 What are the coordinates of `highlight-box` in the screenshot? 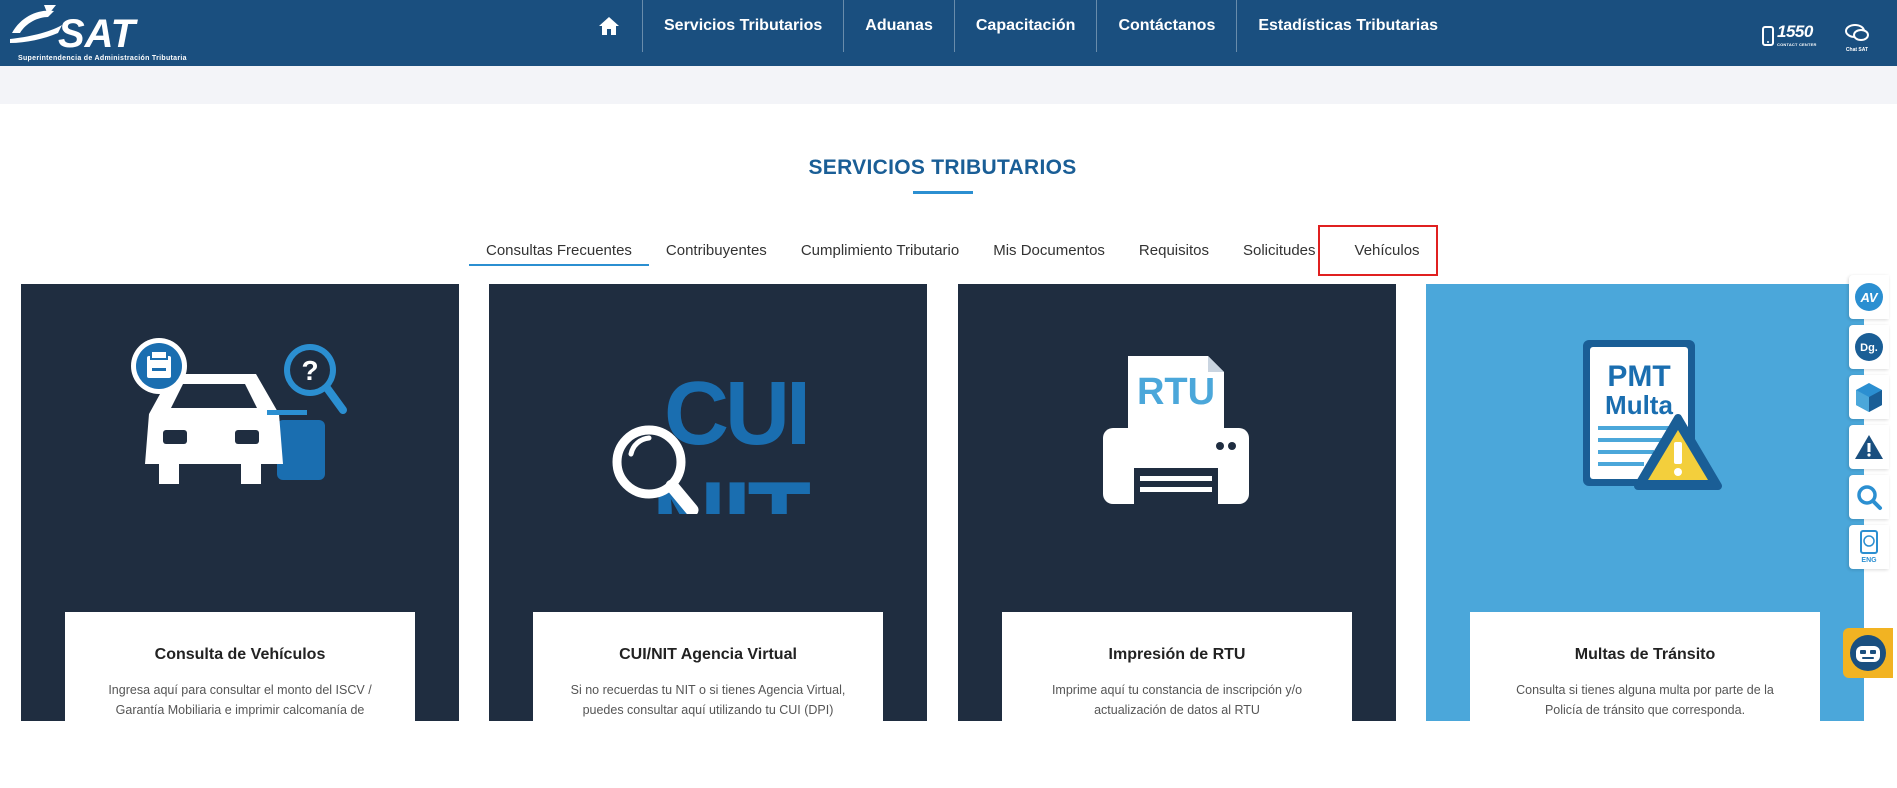 It's located at (1378, 250).